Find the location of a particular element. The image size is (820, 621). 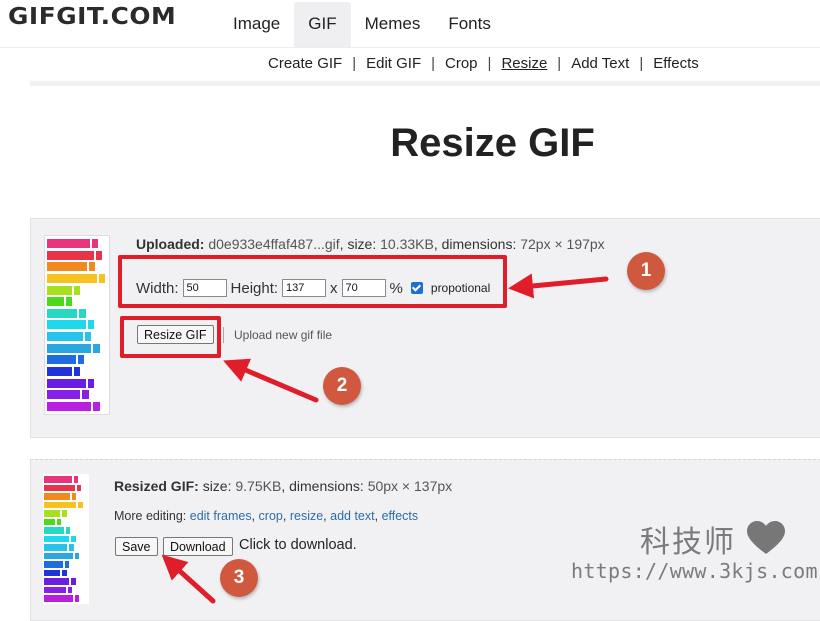

highlight-box-dimensions is located at coordinates (312, 281).